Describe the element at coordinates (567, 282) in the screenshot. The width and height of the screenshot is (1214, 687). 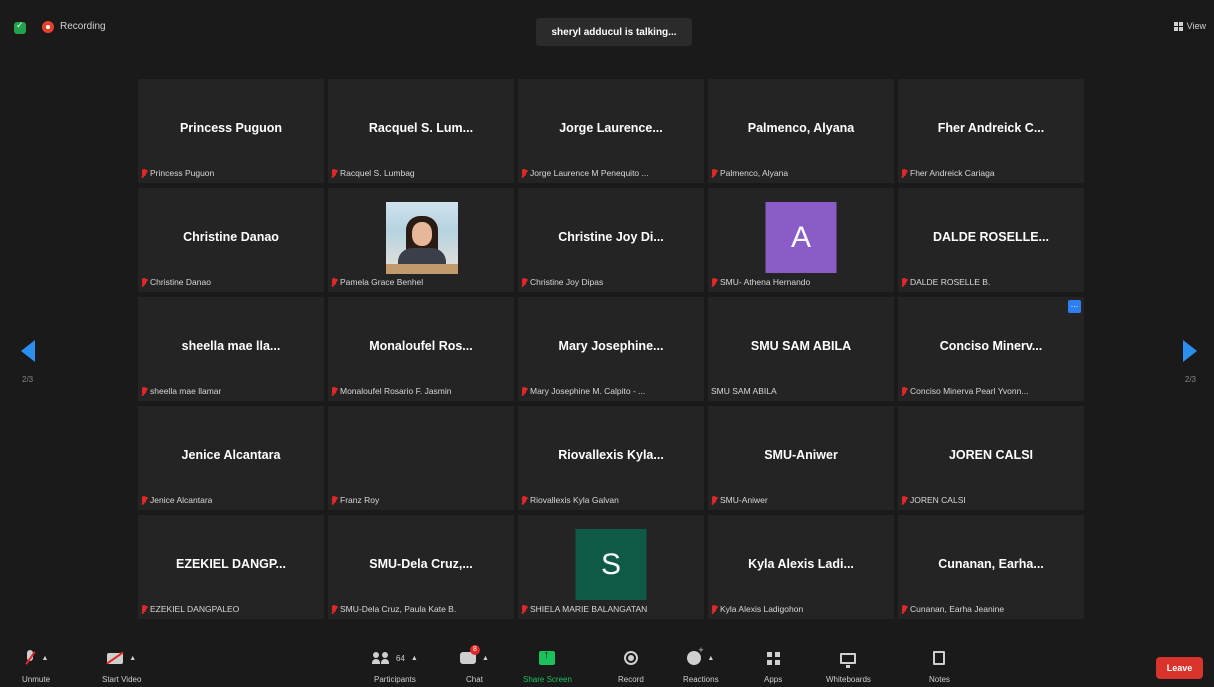
I see `participant-name-text: Christine Joy Dipas` at that location.